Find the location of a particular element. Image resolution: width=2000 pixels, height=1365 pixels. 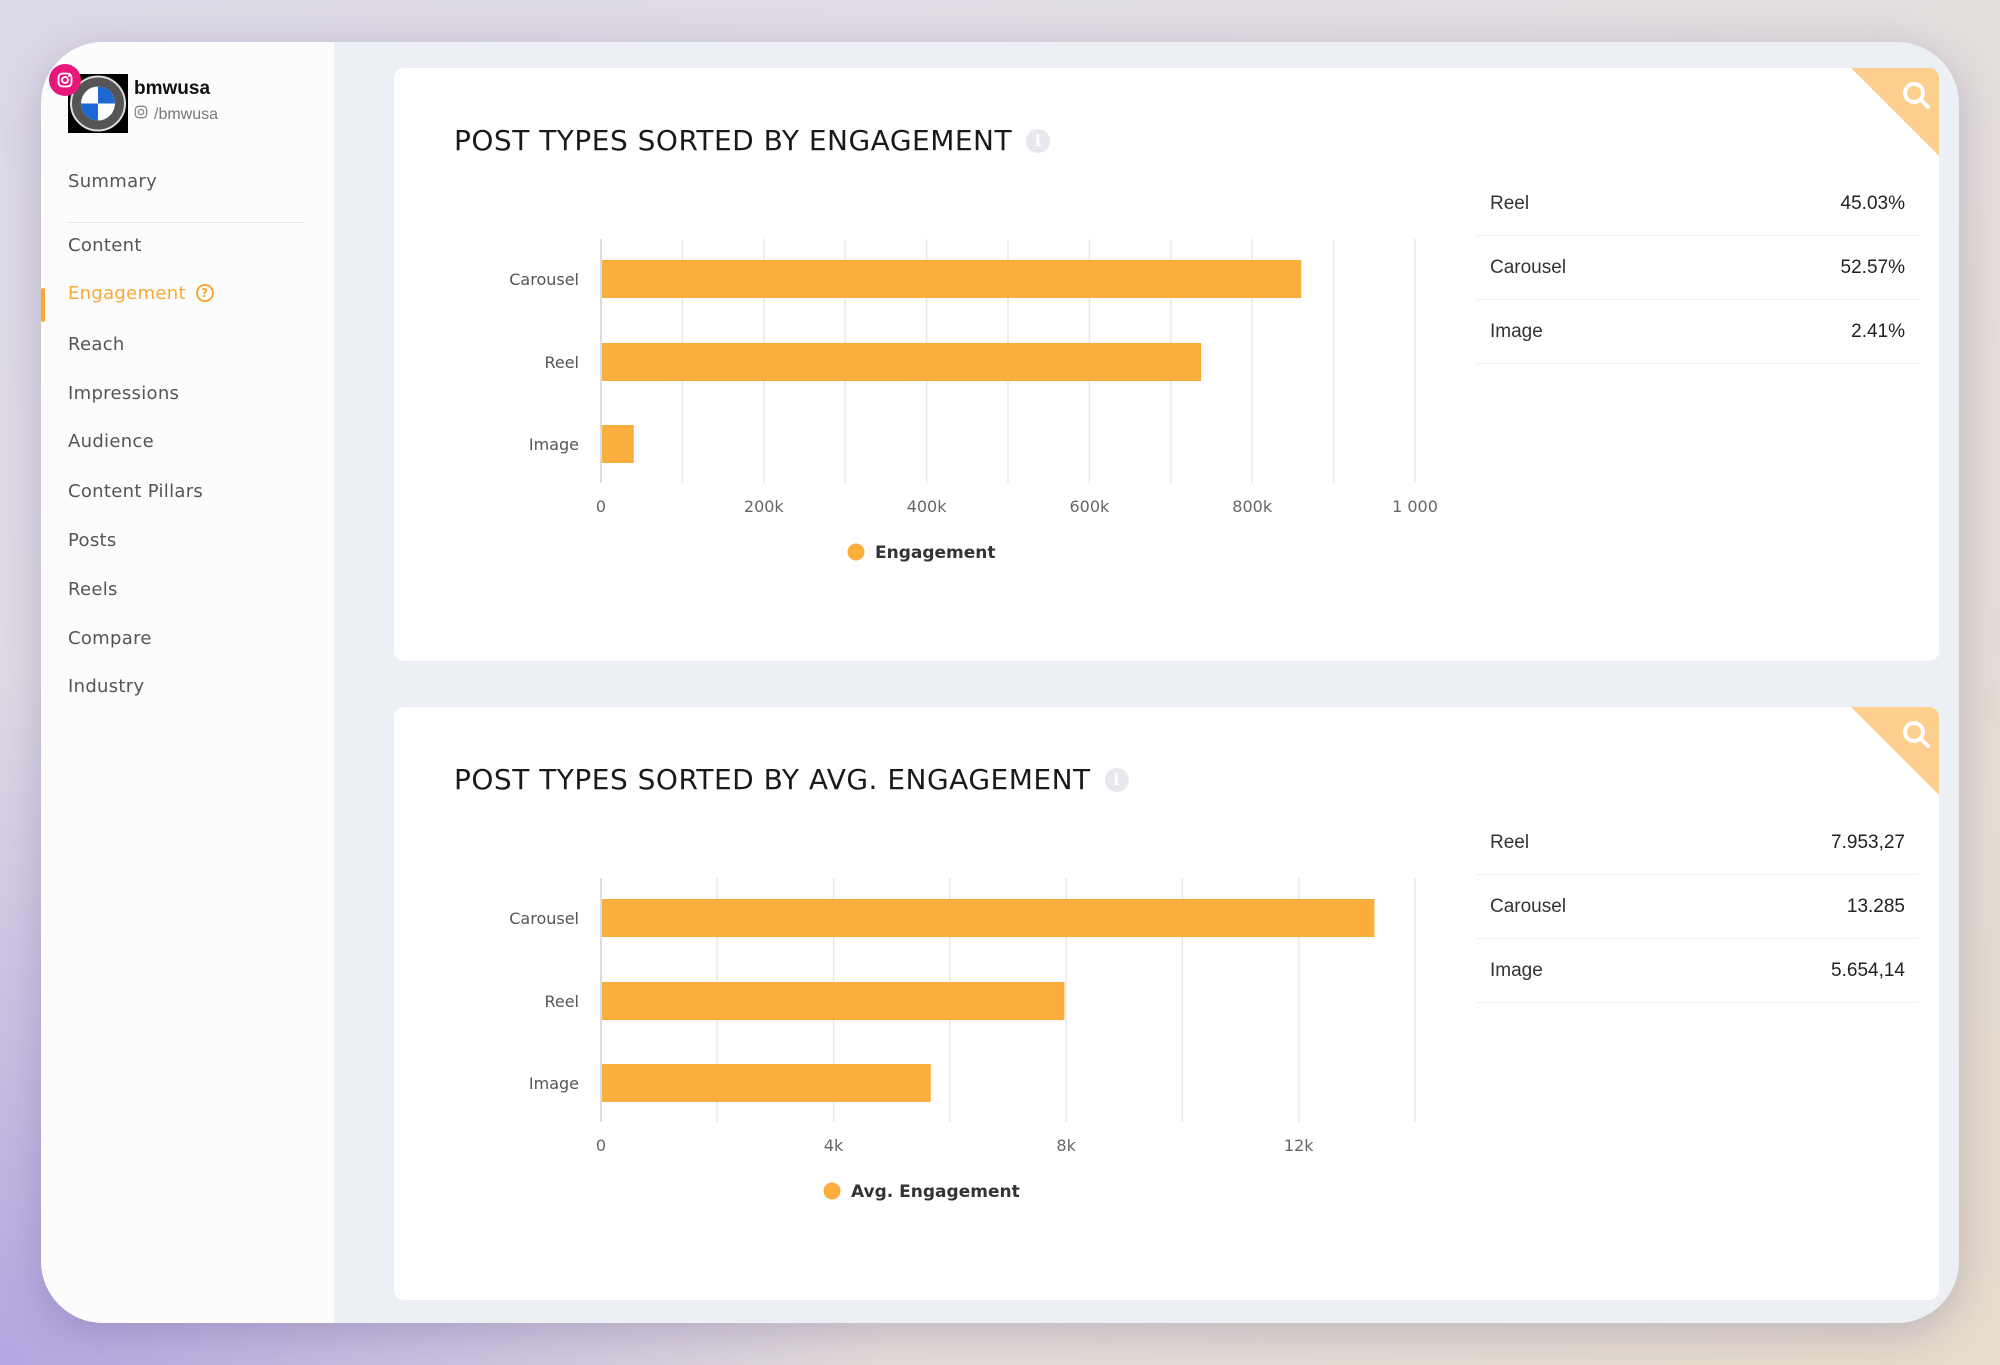

tick-label: 200k is located at coordinates (764, 506).